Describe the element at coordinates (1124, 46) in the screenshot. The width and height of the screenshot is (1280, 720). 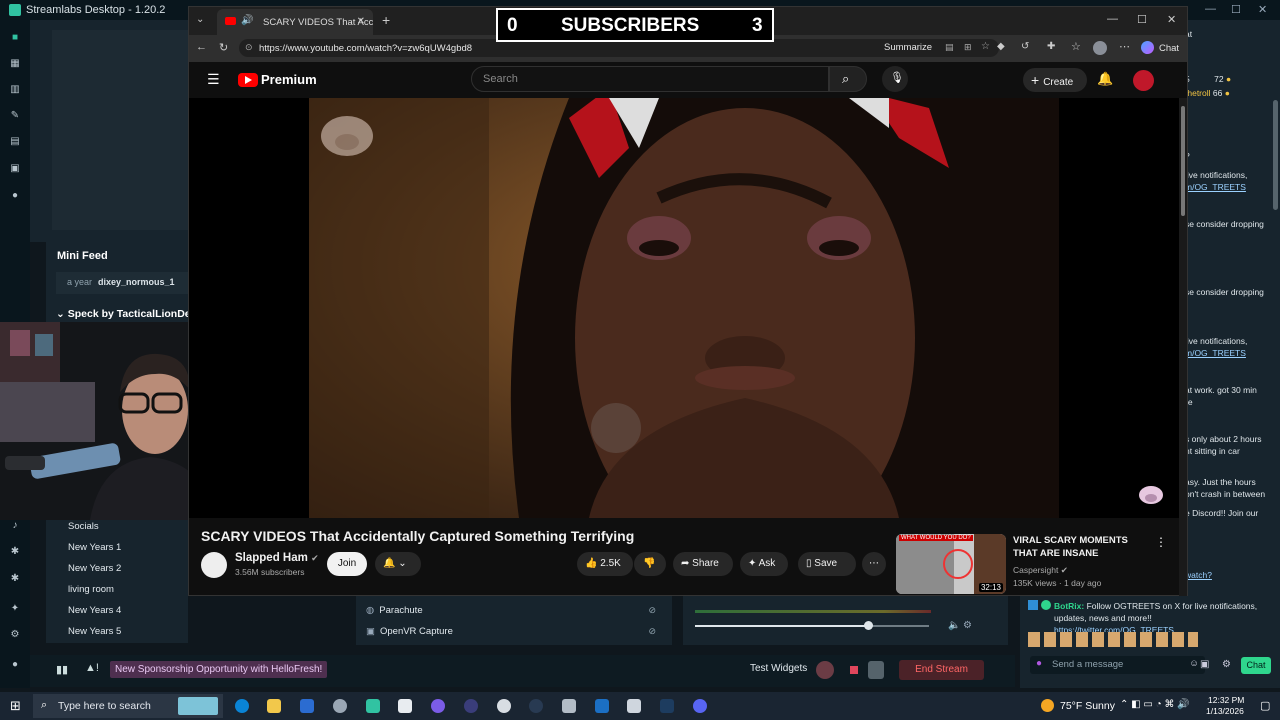
I see `more-options-icon: ⋯` at that location.